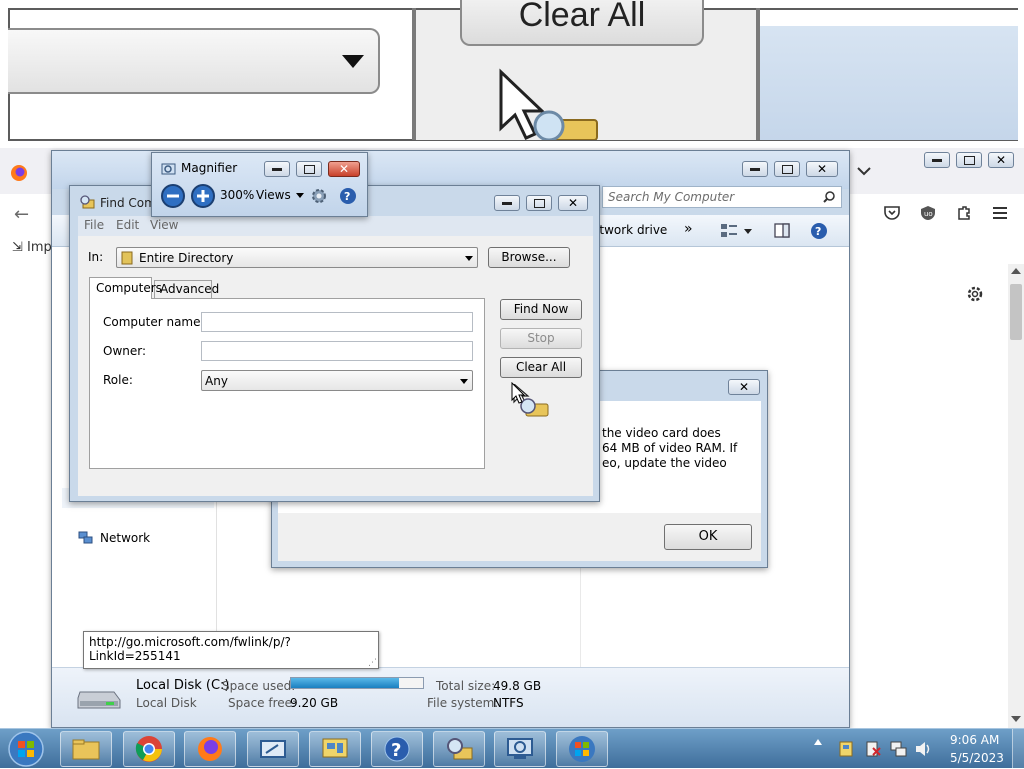 This screenshot has width=1024, height=769. I want to click on dialog-close-button: ✕, so click(744, 387).